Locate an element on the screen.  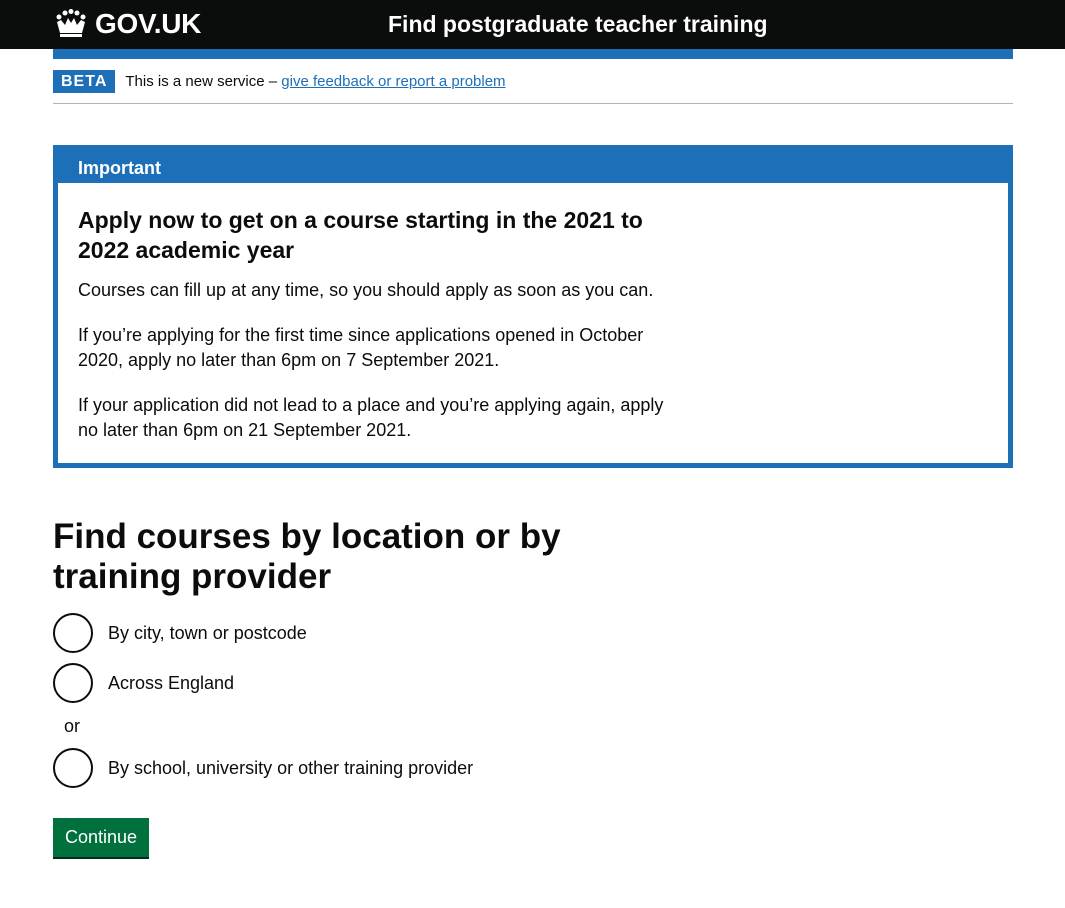
feedback-link: give feedback or report a problem is located at coordinates (393, 81).